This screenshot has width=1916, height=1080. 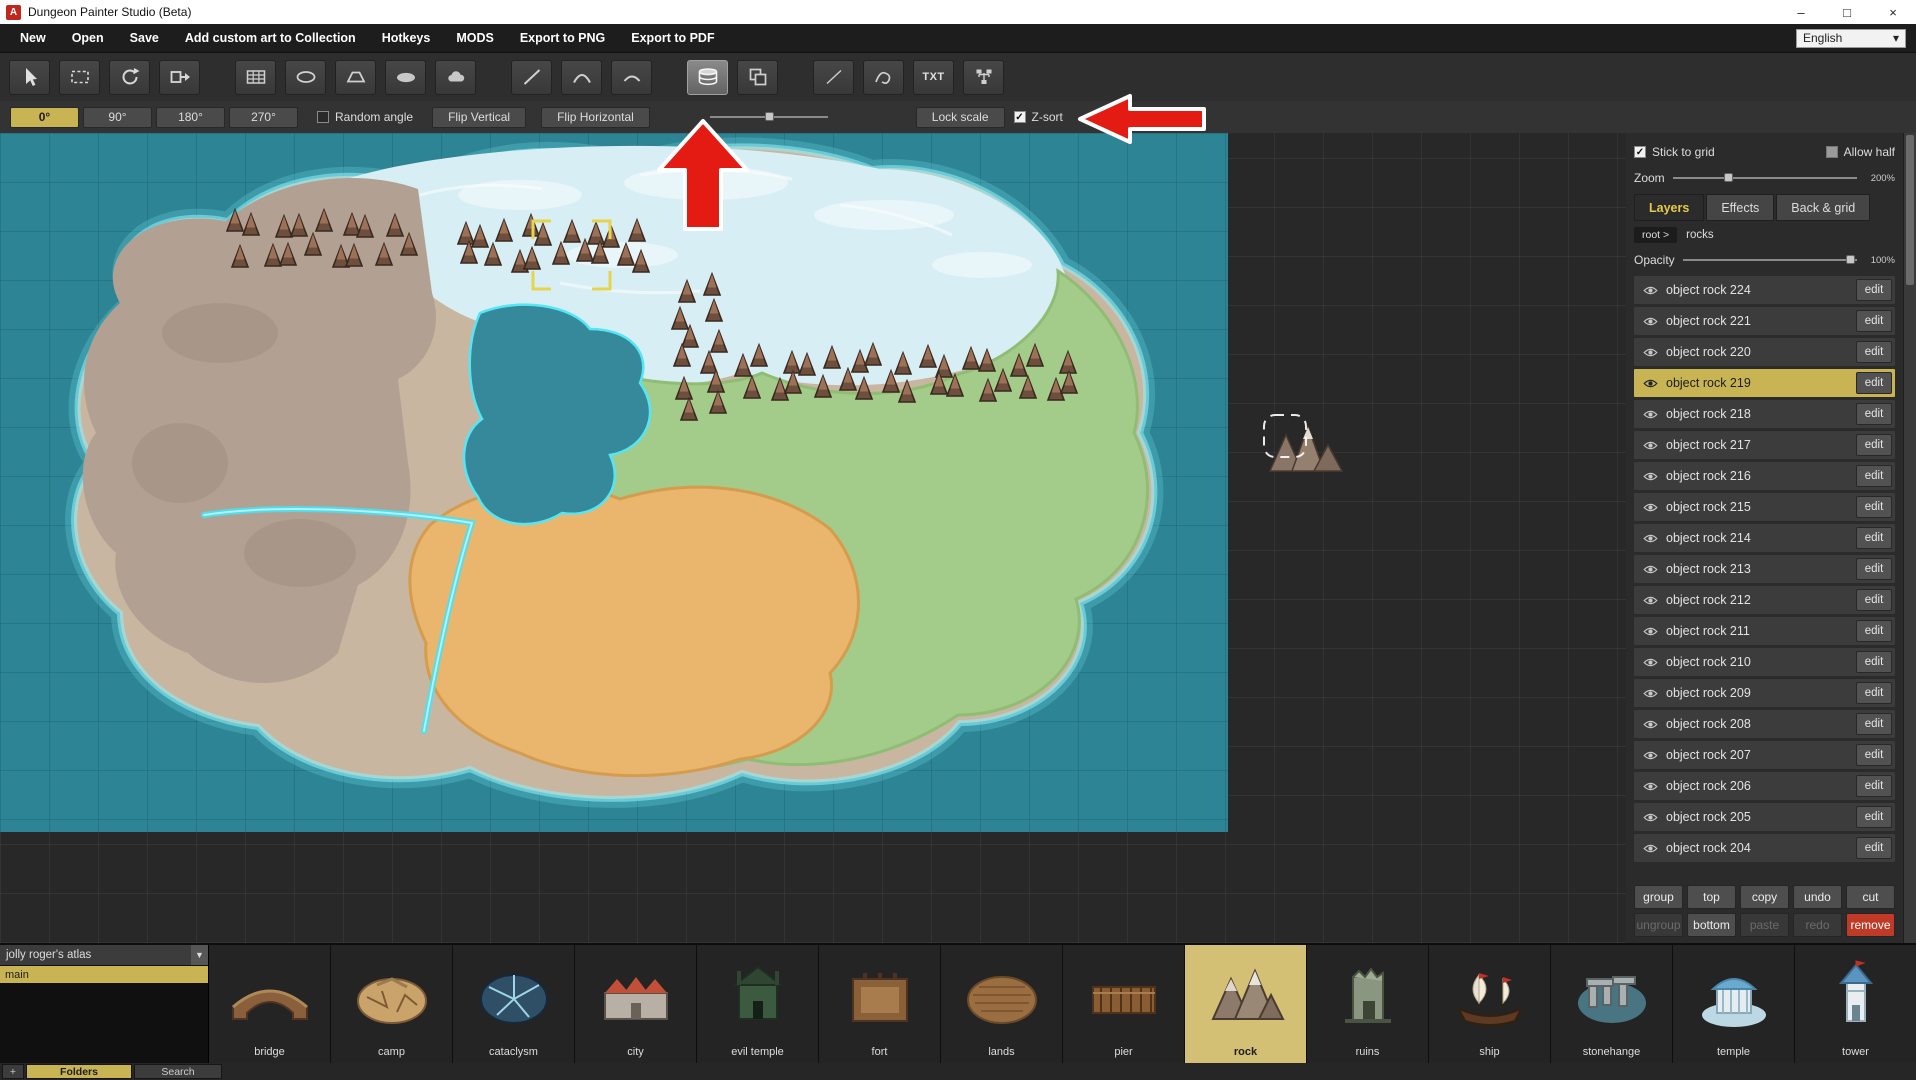 What do you see at coordinates (1860, 152) in the screenshot?
I see `allow-half-checkbox: Allow half` at bounding box center [1860, 152].